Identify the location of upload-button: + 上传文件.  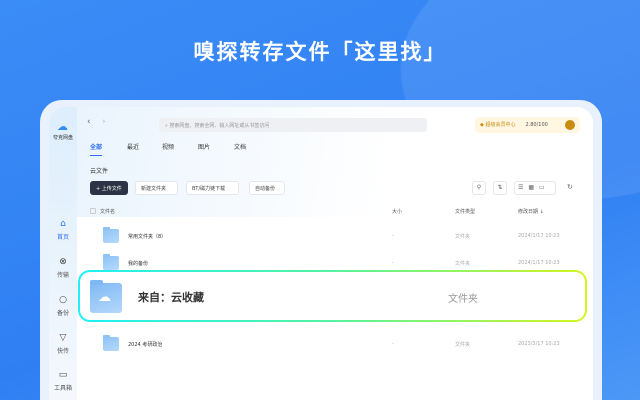
(109, 188).